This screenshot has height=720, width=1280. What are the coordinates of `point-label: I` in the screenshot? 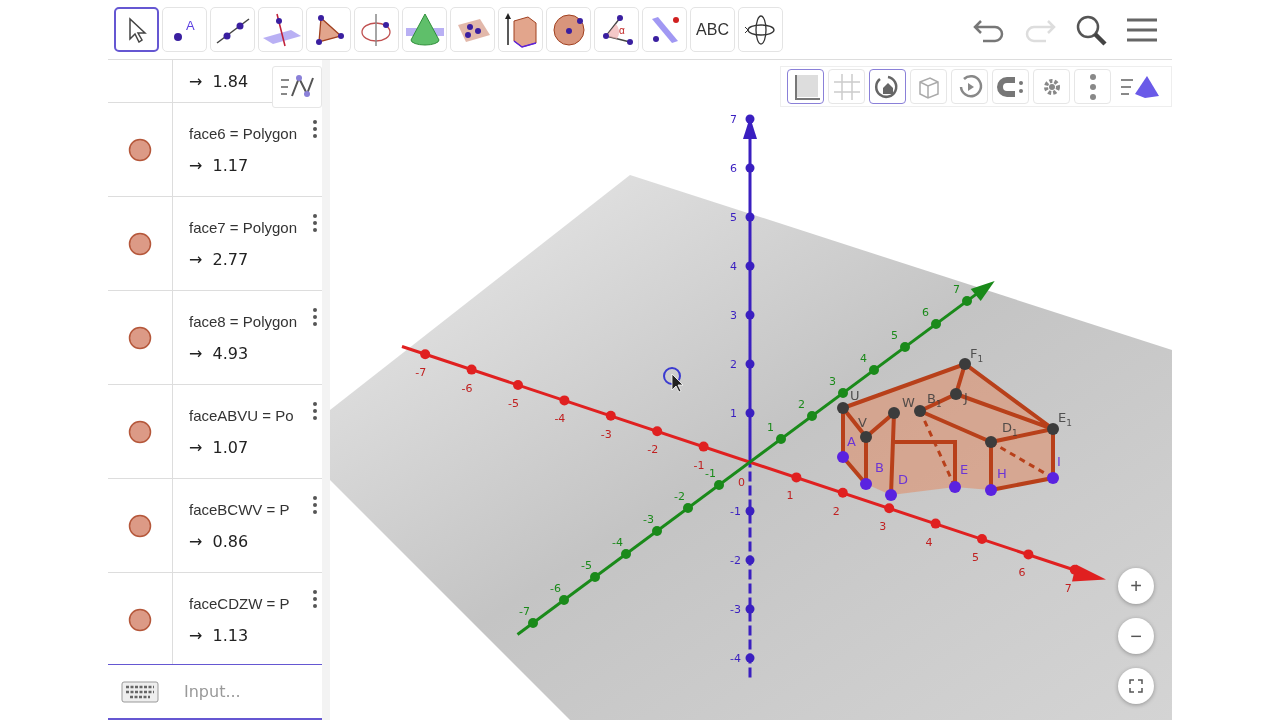 It's located at (1059, 461).